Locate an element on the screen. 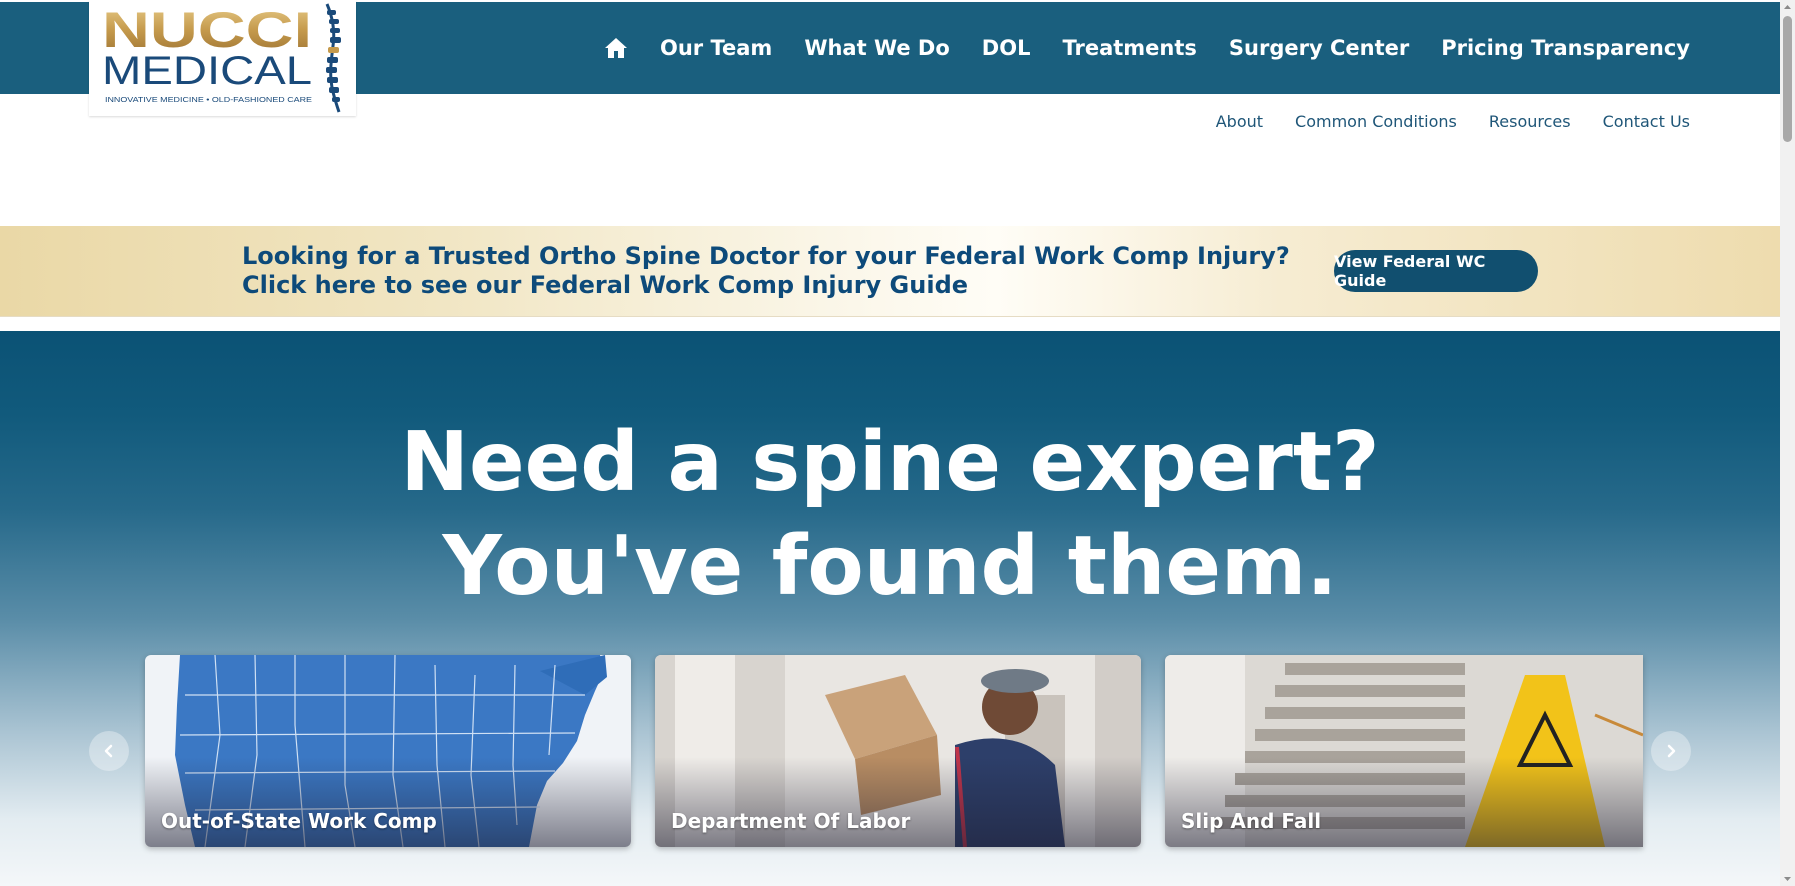 The height and width of the screenshot is (886, 1795). nav-pricing-transparency: Pricing Transparency is located at coordinates (1565, 48).